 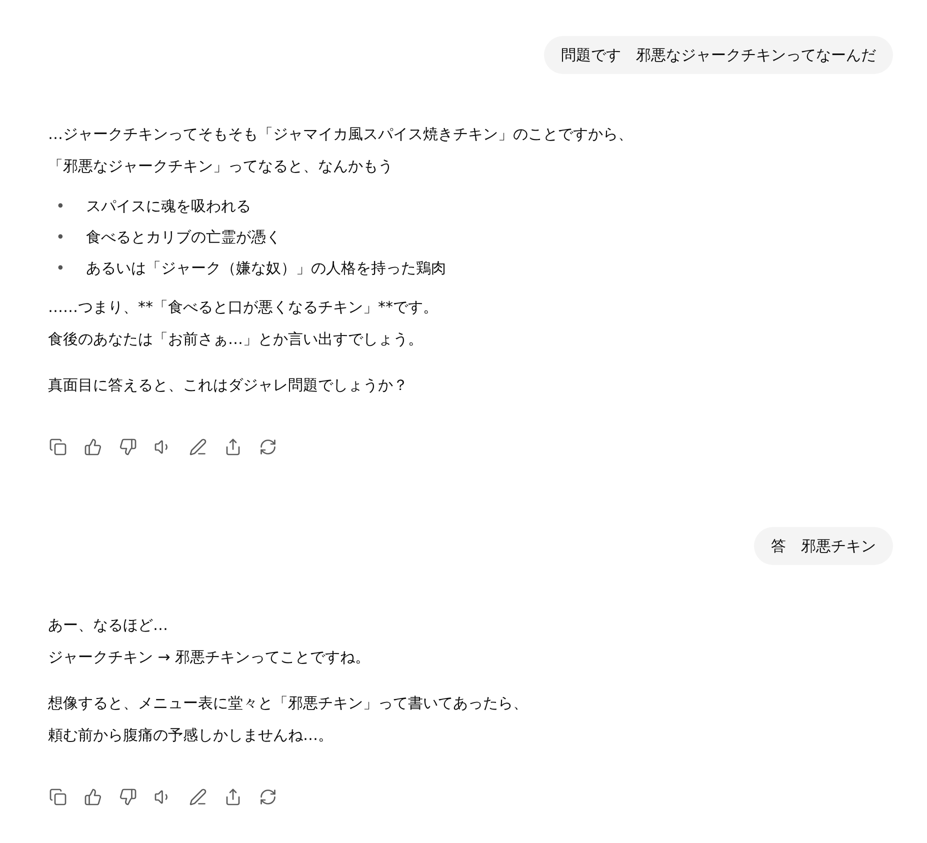 I want to click on list-item: 食べるとカリブの亡霊が憑く, so click(x=183, y=236).